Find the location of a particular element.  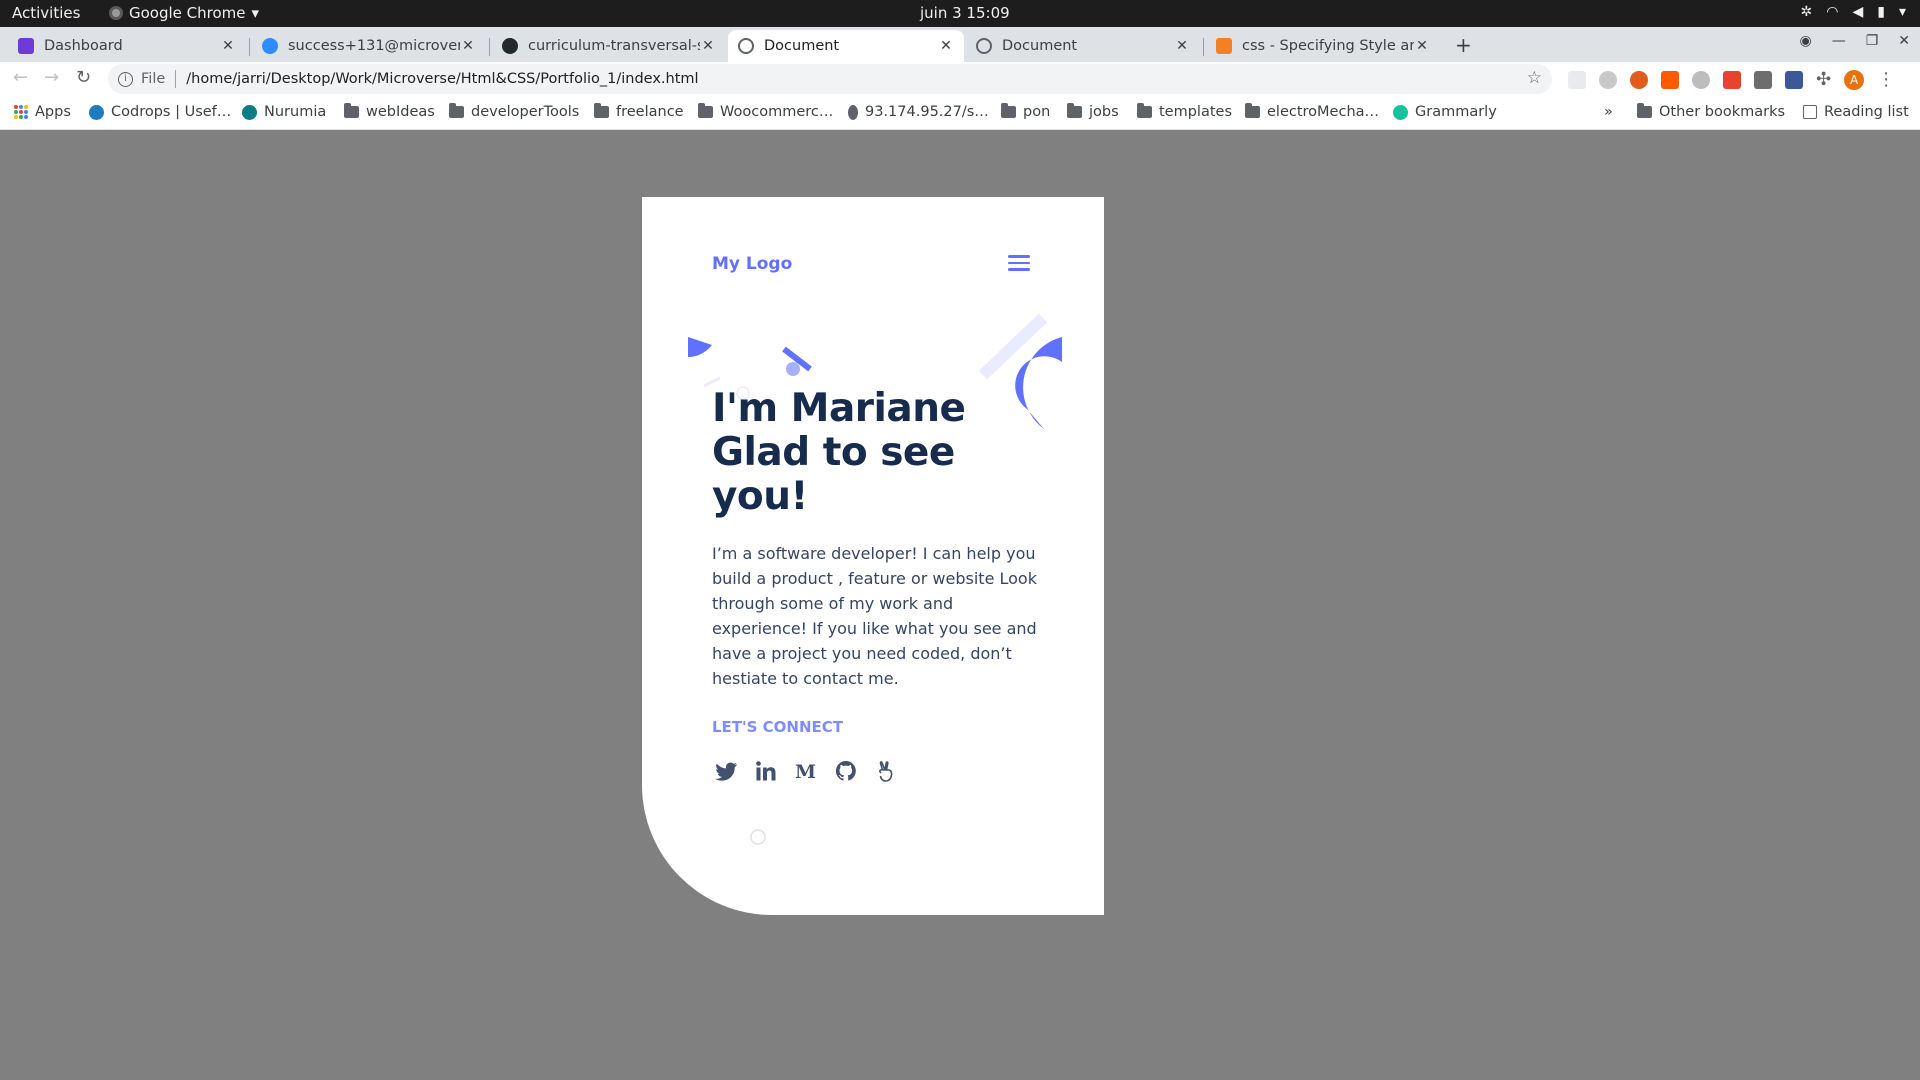

tab-zoom: success+131@microverse ✕ is located at coordinates (369, 46).